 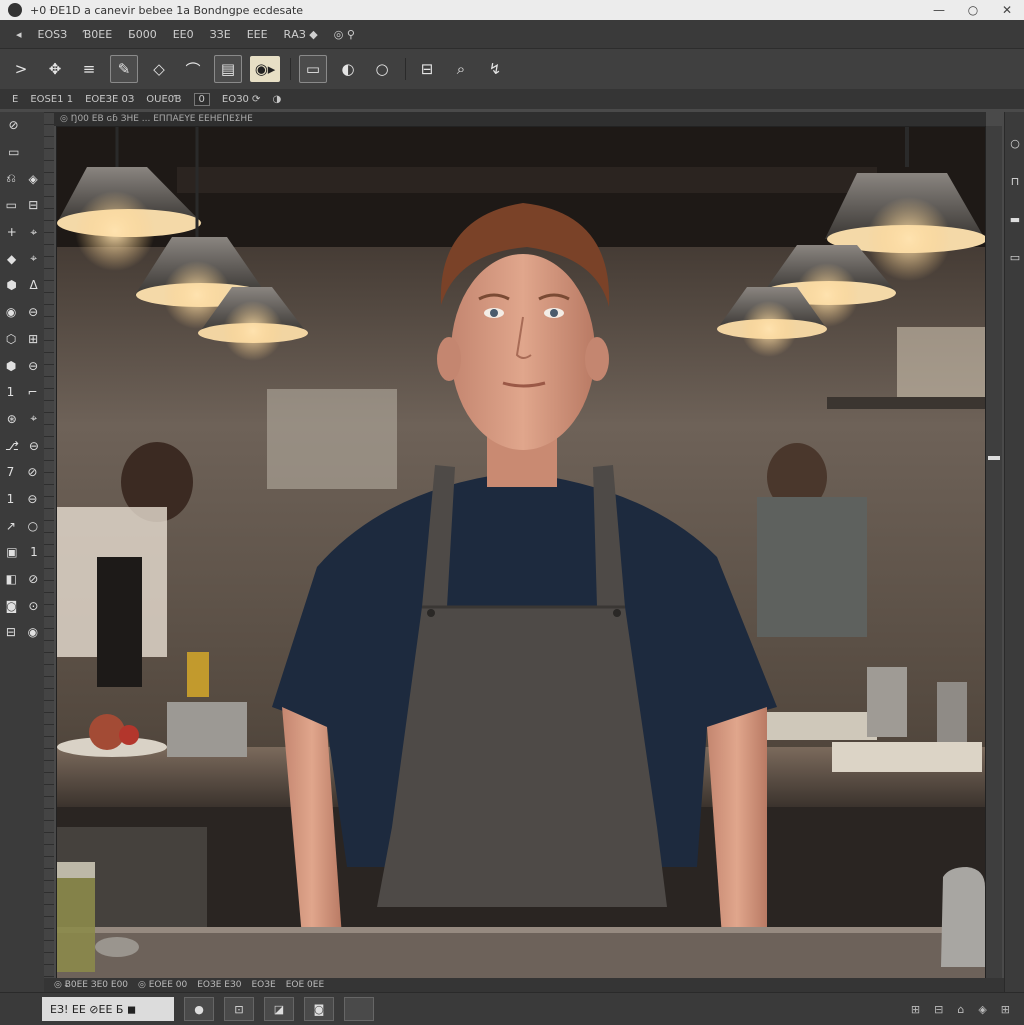 What do you see at coordinates (1015, 220) in the screenshot?
I see `panel-icon: ▬` at bounding box center [1015, 220].